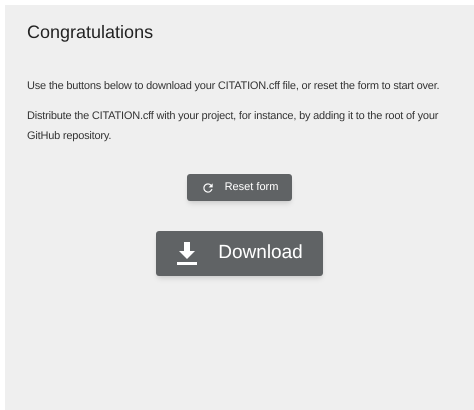  Describe the element at coordinates (239, 253) in the screenshot. I see `download-button: Download` at that location.